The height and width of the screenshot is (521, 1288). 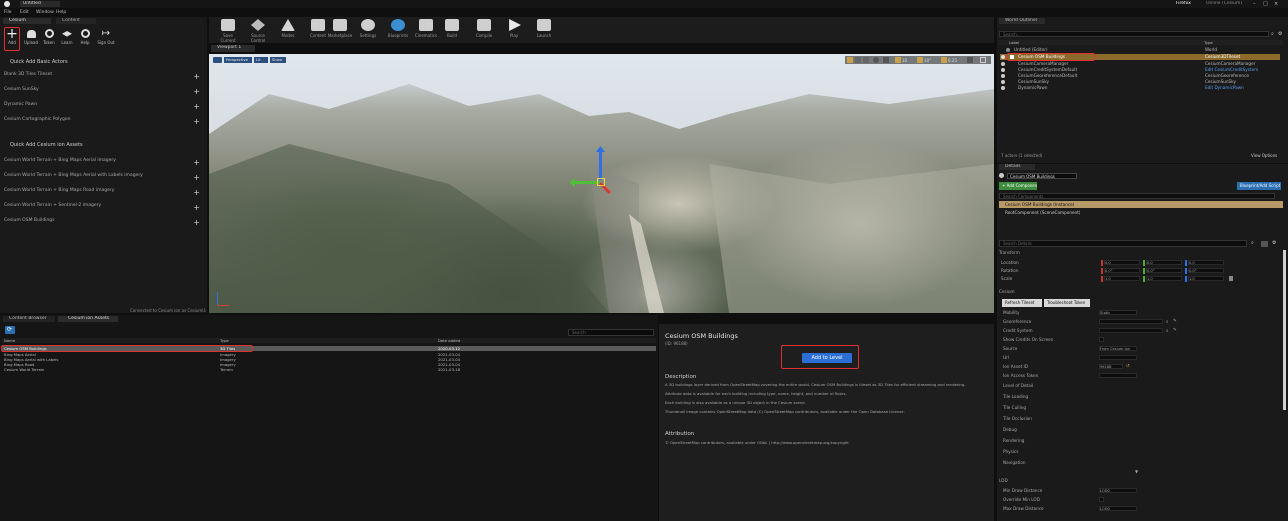 What do you see at coordinates (1208, 42) in the screenshot?
I see `column-type: Type` at bounding box center [1208, 42].